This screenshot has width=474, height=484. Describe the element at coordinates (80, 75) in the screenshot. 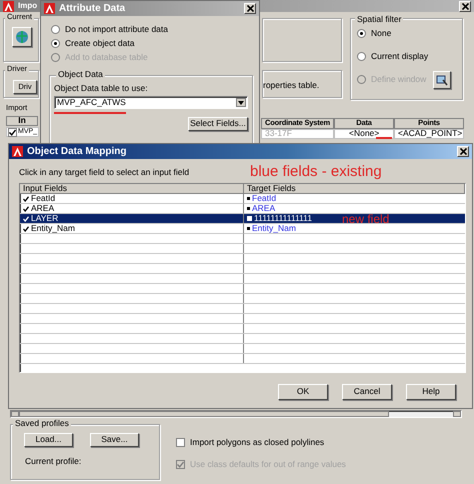

I see `group-label: Object Data` at that location.